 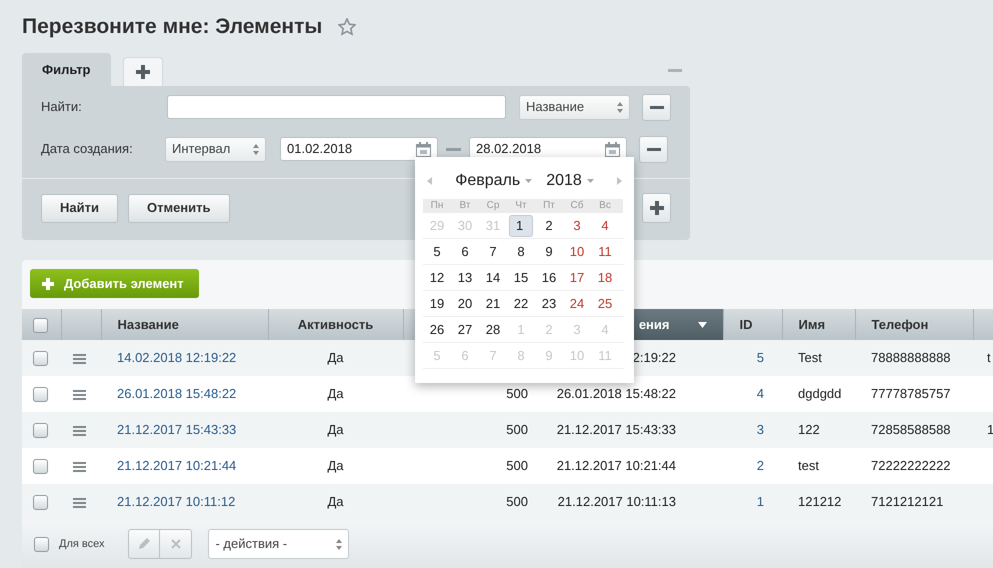 What do you see at coordinates (493, 206) in the screenshot?
I see `weekday-label: Ср` at bounding box center [493, 206].